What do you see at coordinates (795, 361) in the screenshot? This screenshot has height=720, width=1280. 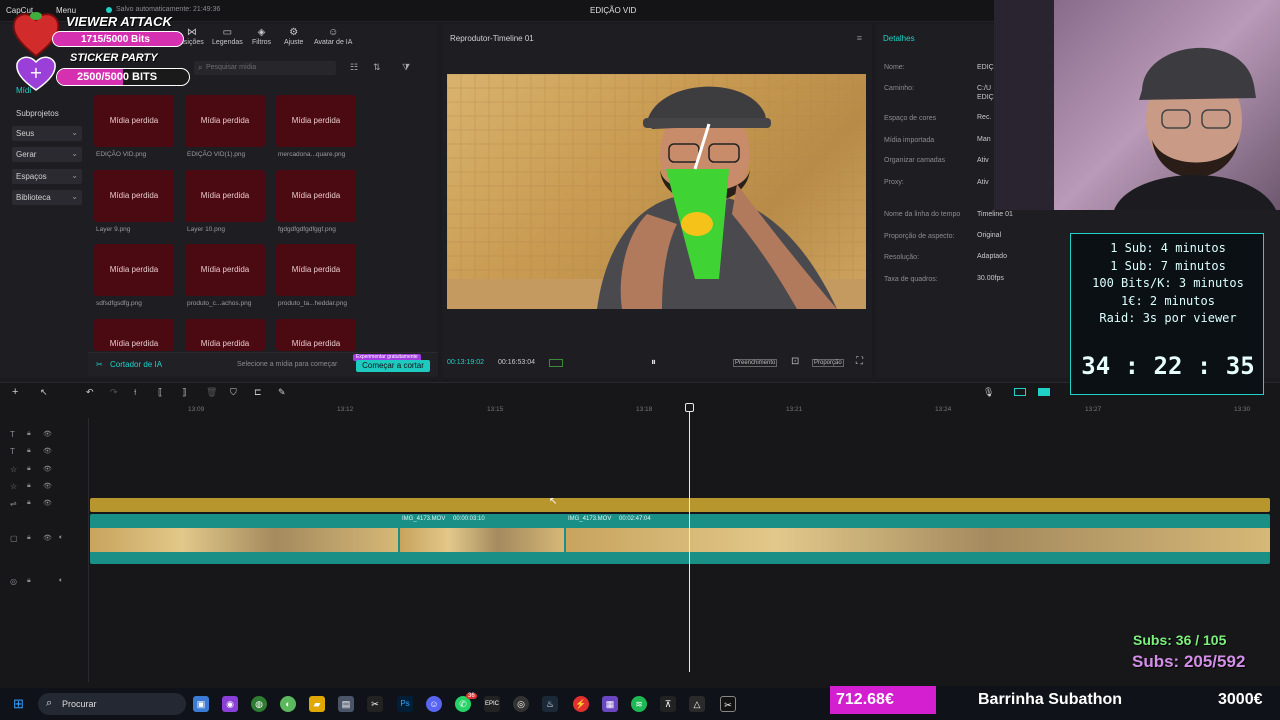 I see `snapshot-icon: ⊡` at bounding box center [795, 361].